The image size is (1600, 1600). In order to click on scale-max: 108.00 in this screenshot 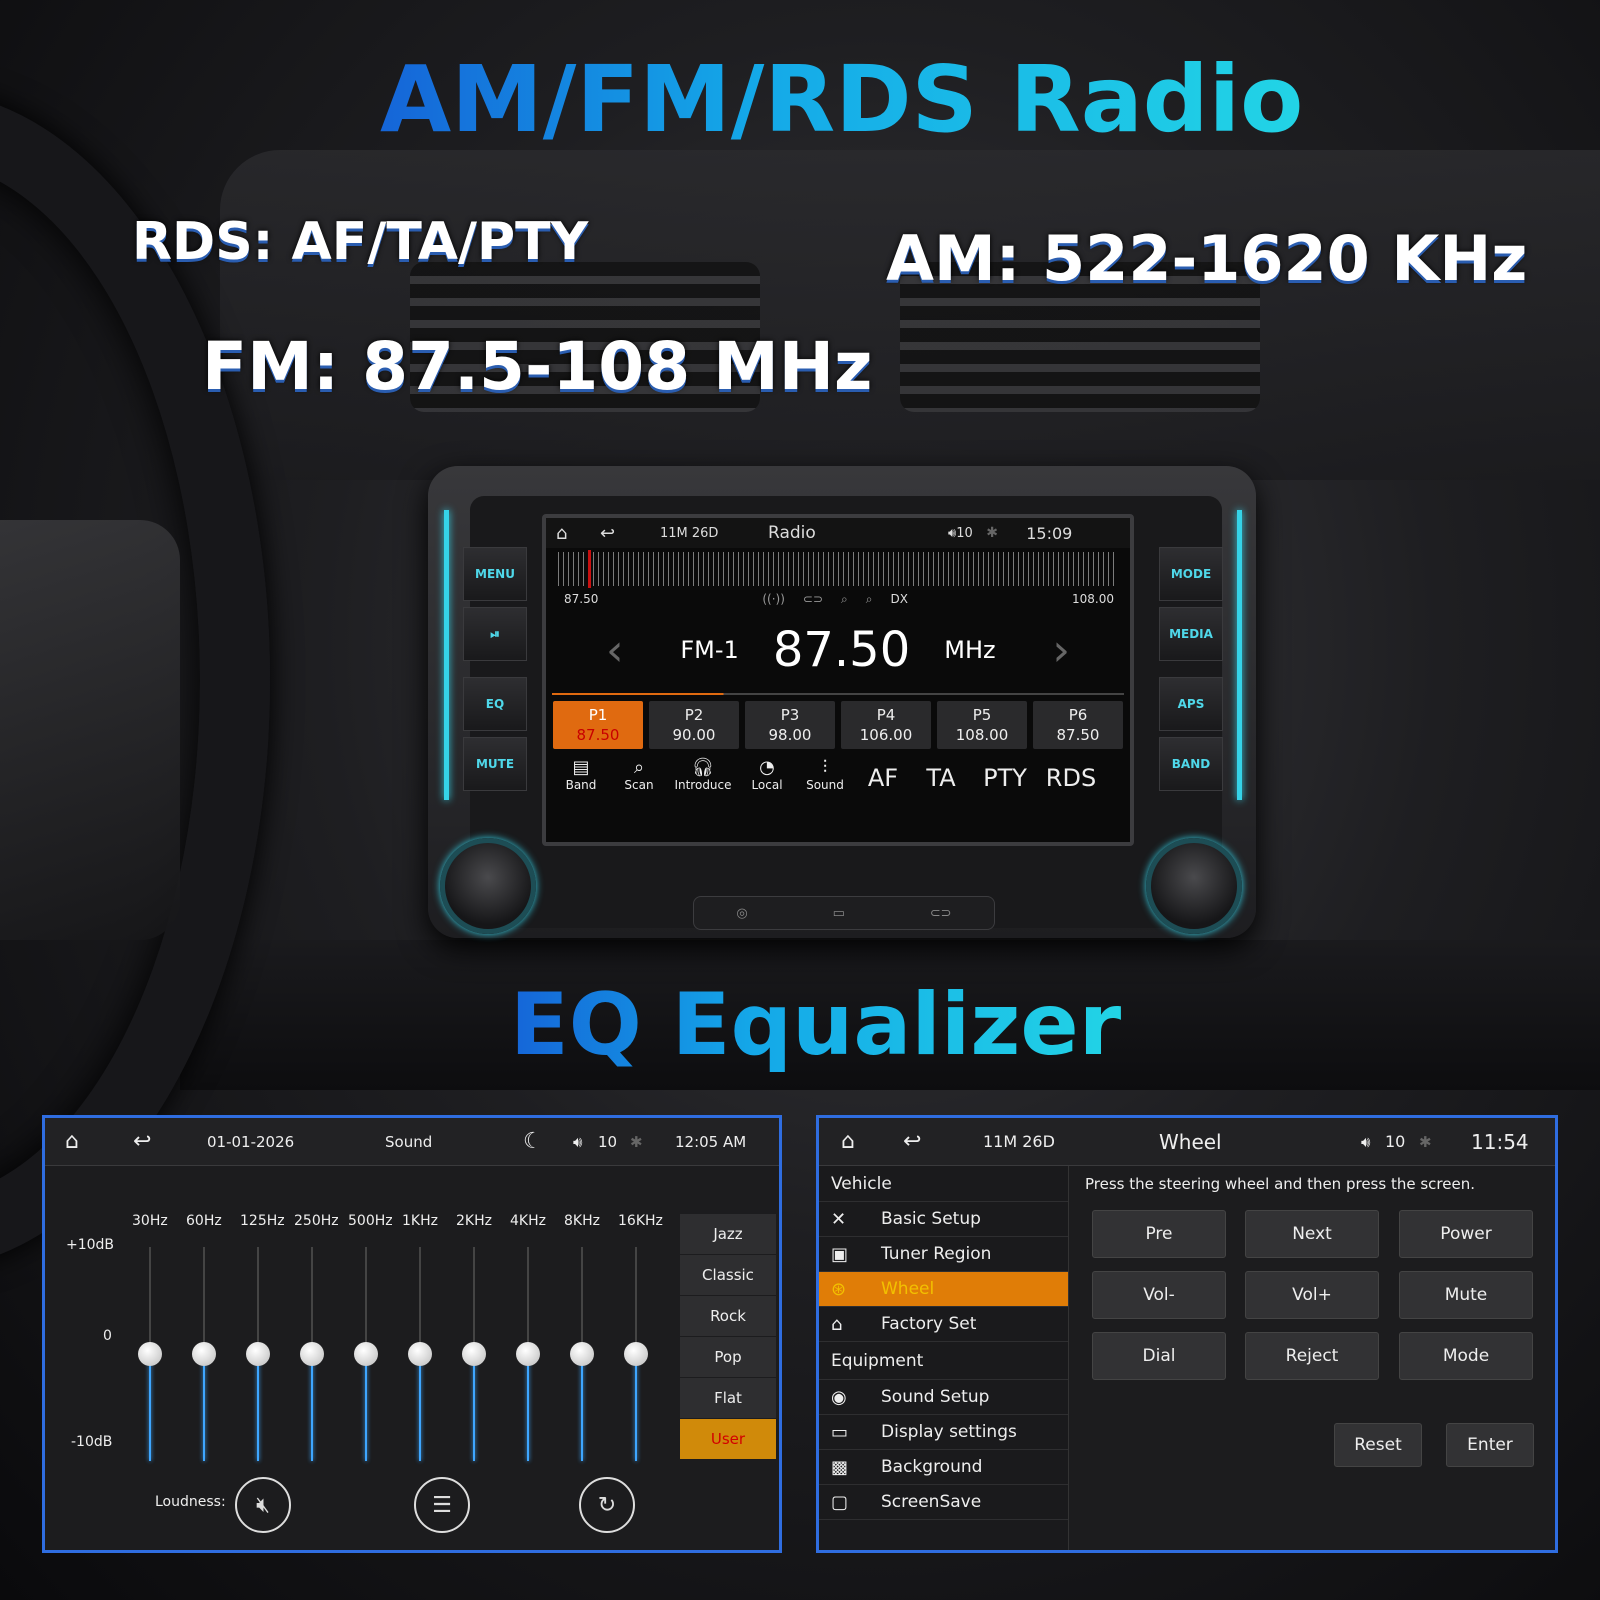, I will do `click(1092, 599)`.